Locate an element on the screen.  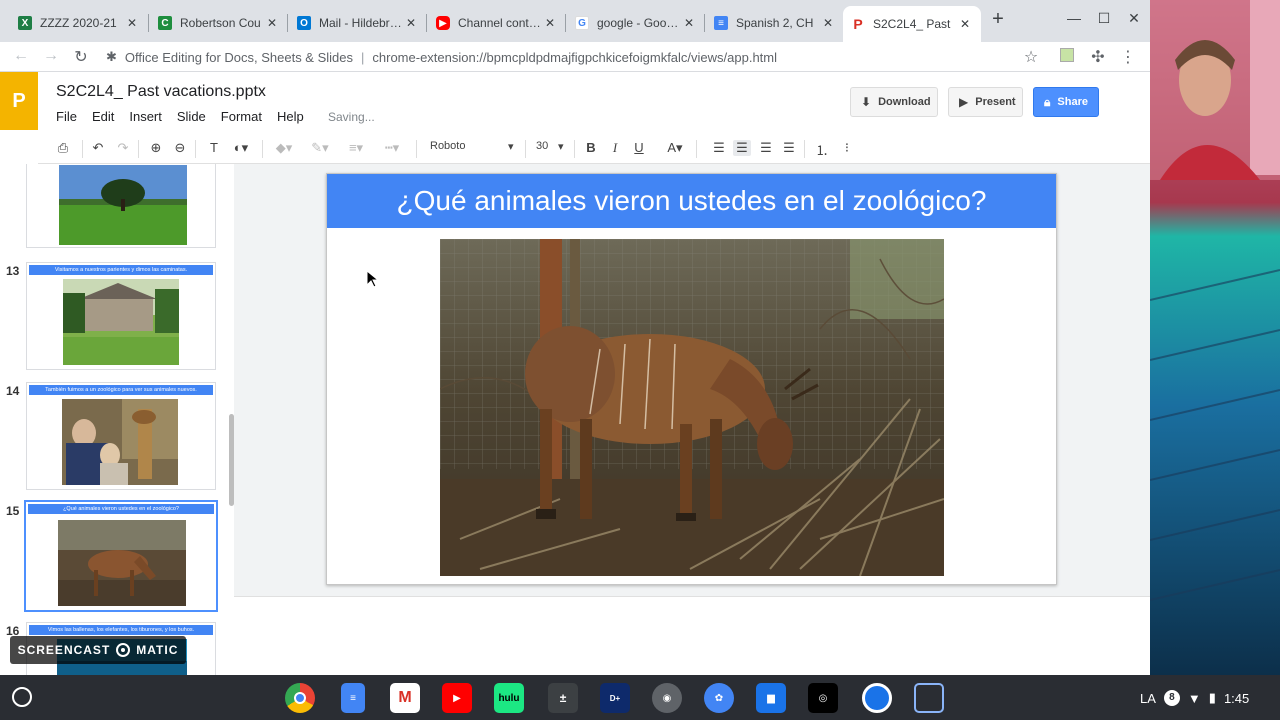
zoom-out-icon: ⊖ is located at coordinates (180, 148).